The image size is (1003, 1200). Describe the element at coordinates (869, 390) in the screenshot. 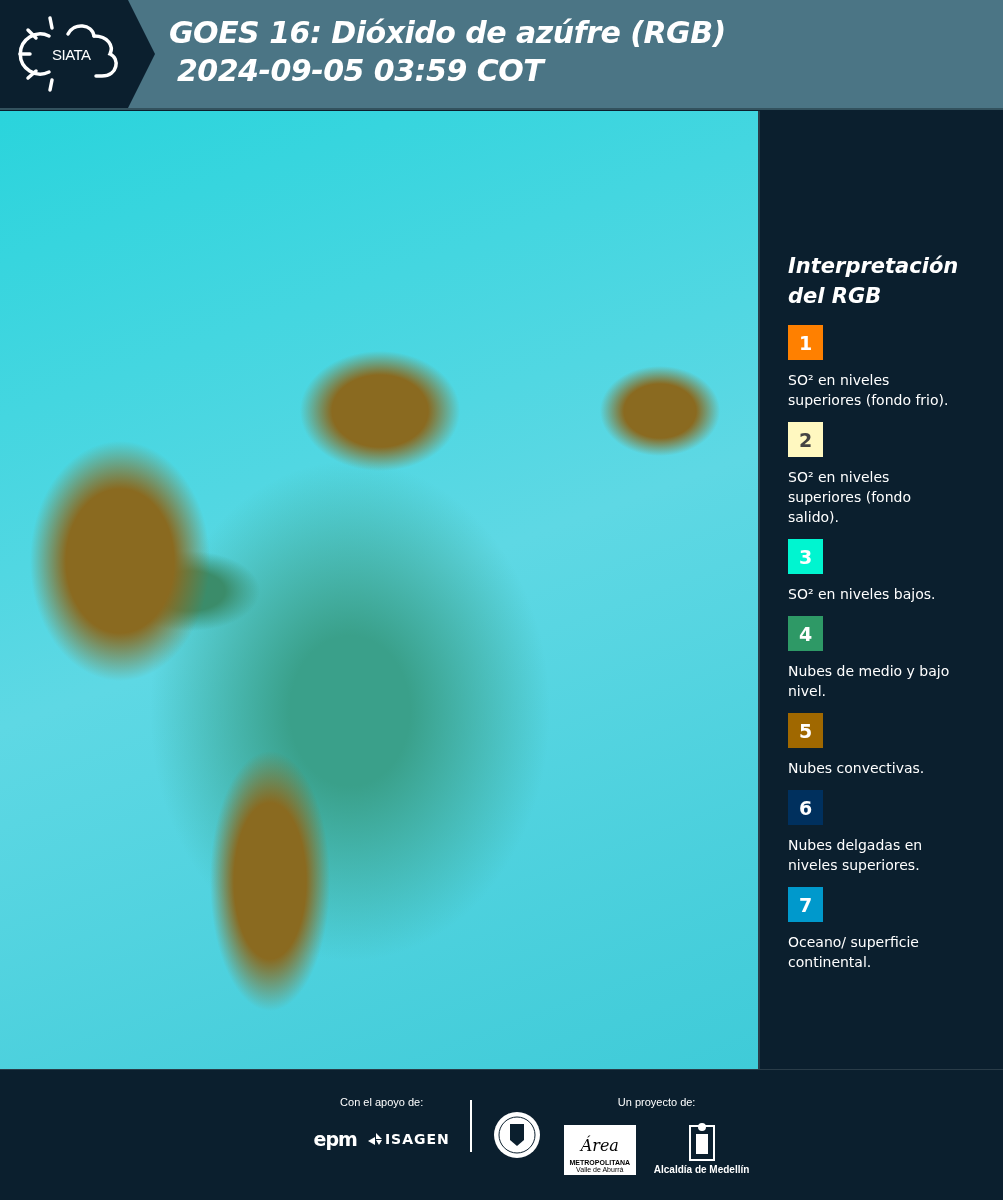

I see `legend-description: SO² en niveles superiores (fondo frio).` at that location.